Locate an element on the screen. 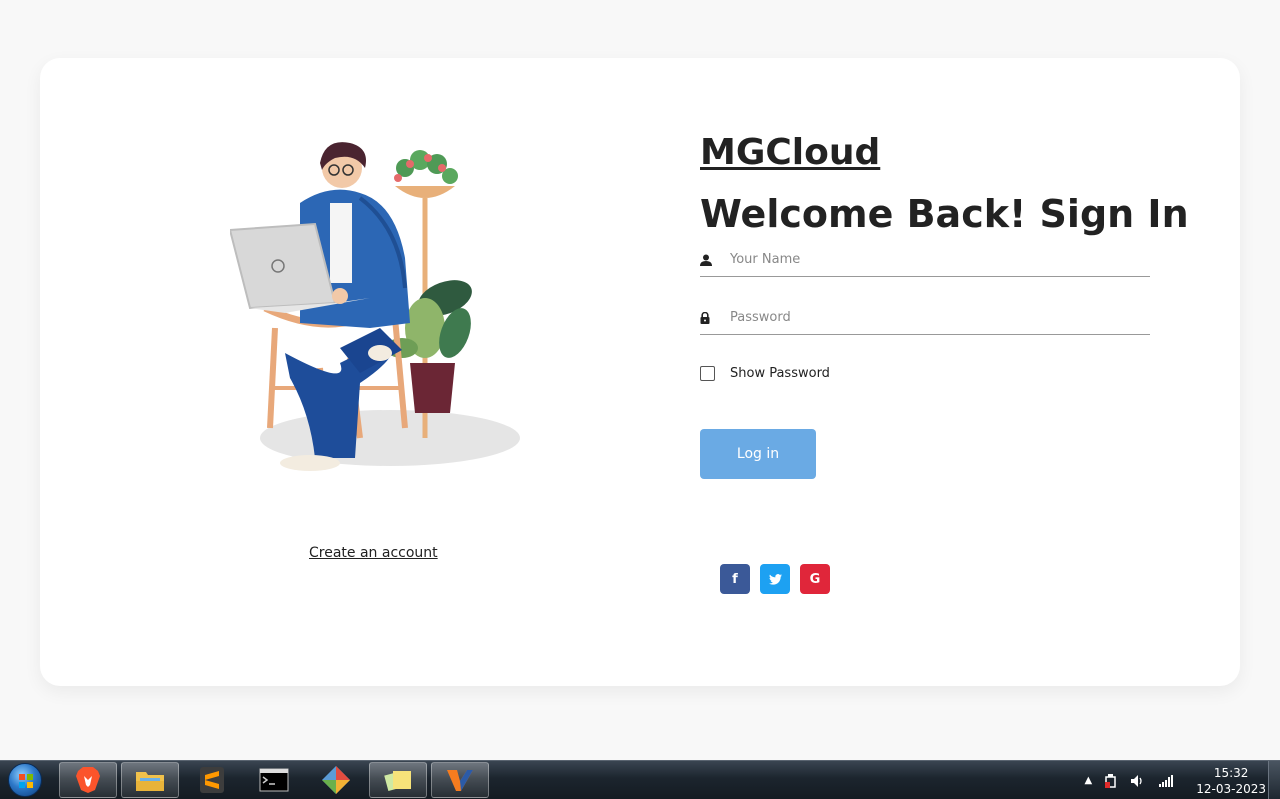 The width and height of the screenshot is (1280, 799). sticky-notes-icon is located at coordinates (397, 781).